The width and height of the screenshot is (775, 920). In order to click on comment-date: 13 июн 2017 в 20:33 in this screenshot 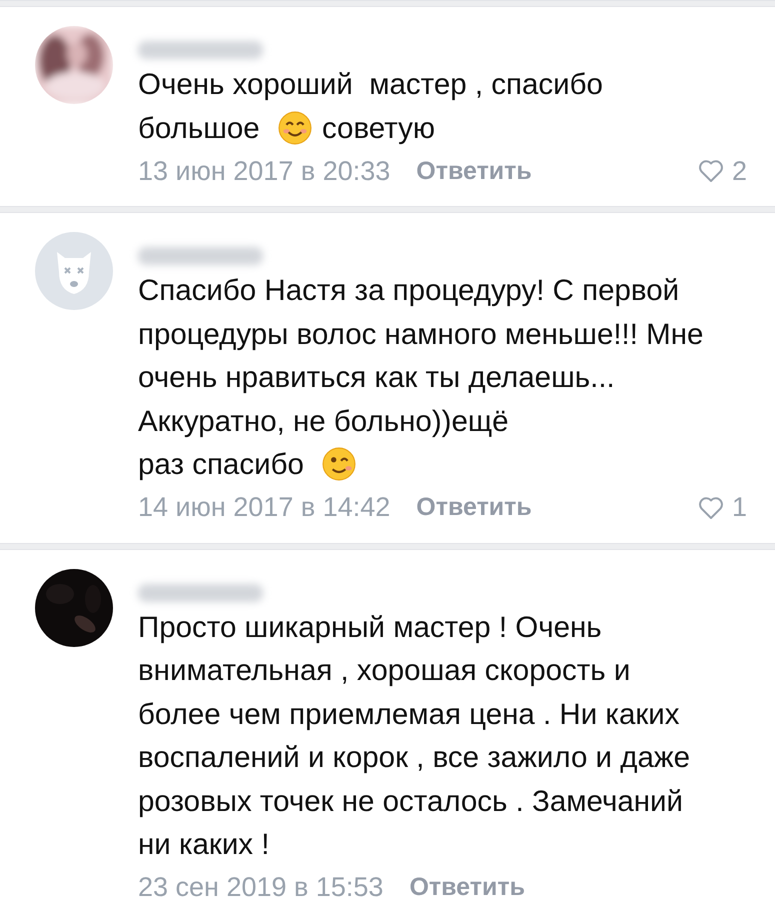, I will do `click(264, 171)`.